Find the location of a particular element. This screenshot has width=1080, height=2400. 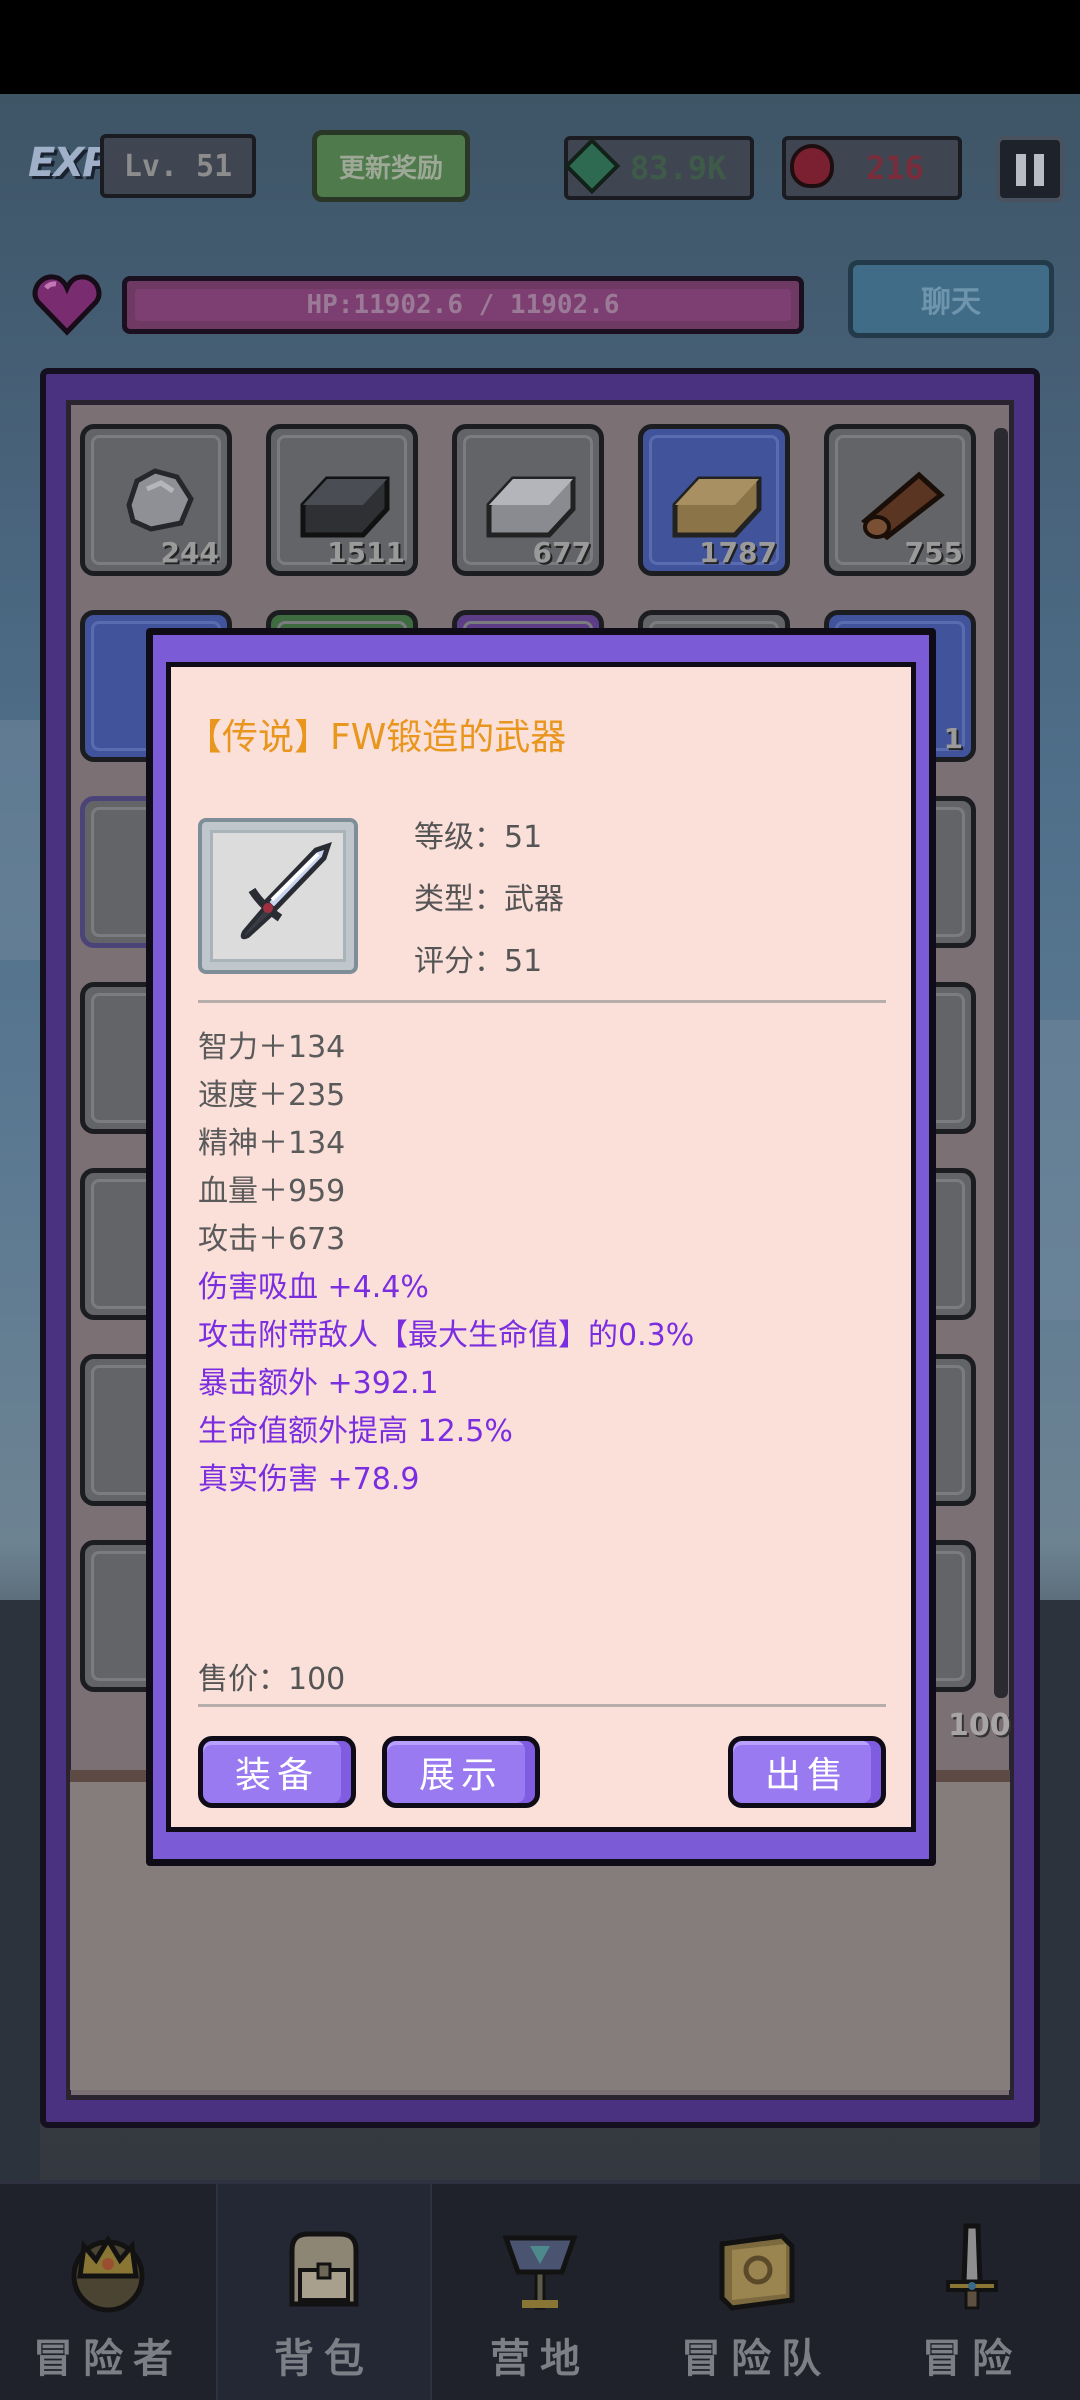

nav-camp: 营地 is located at coordinates (540, 2292).